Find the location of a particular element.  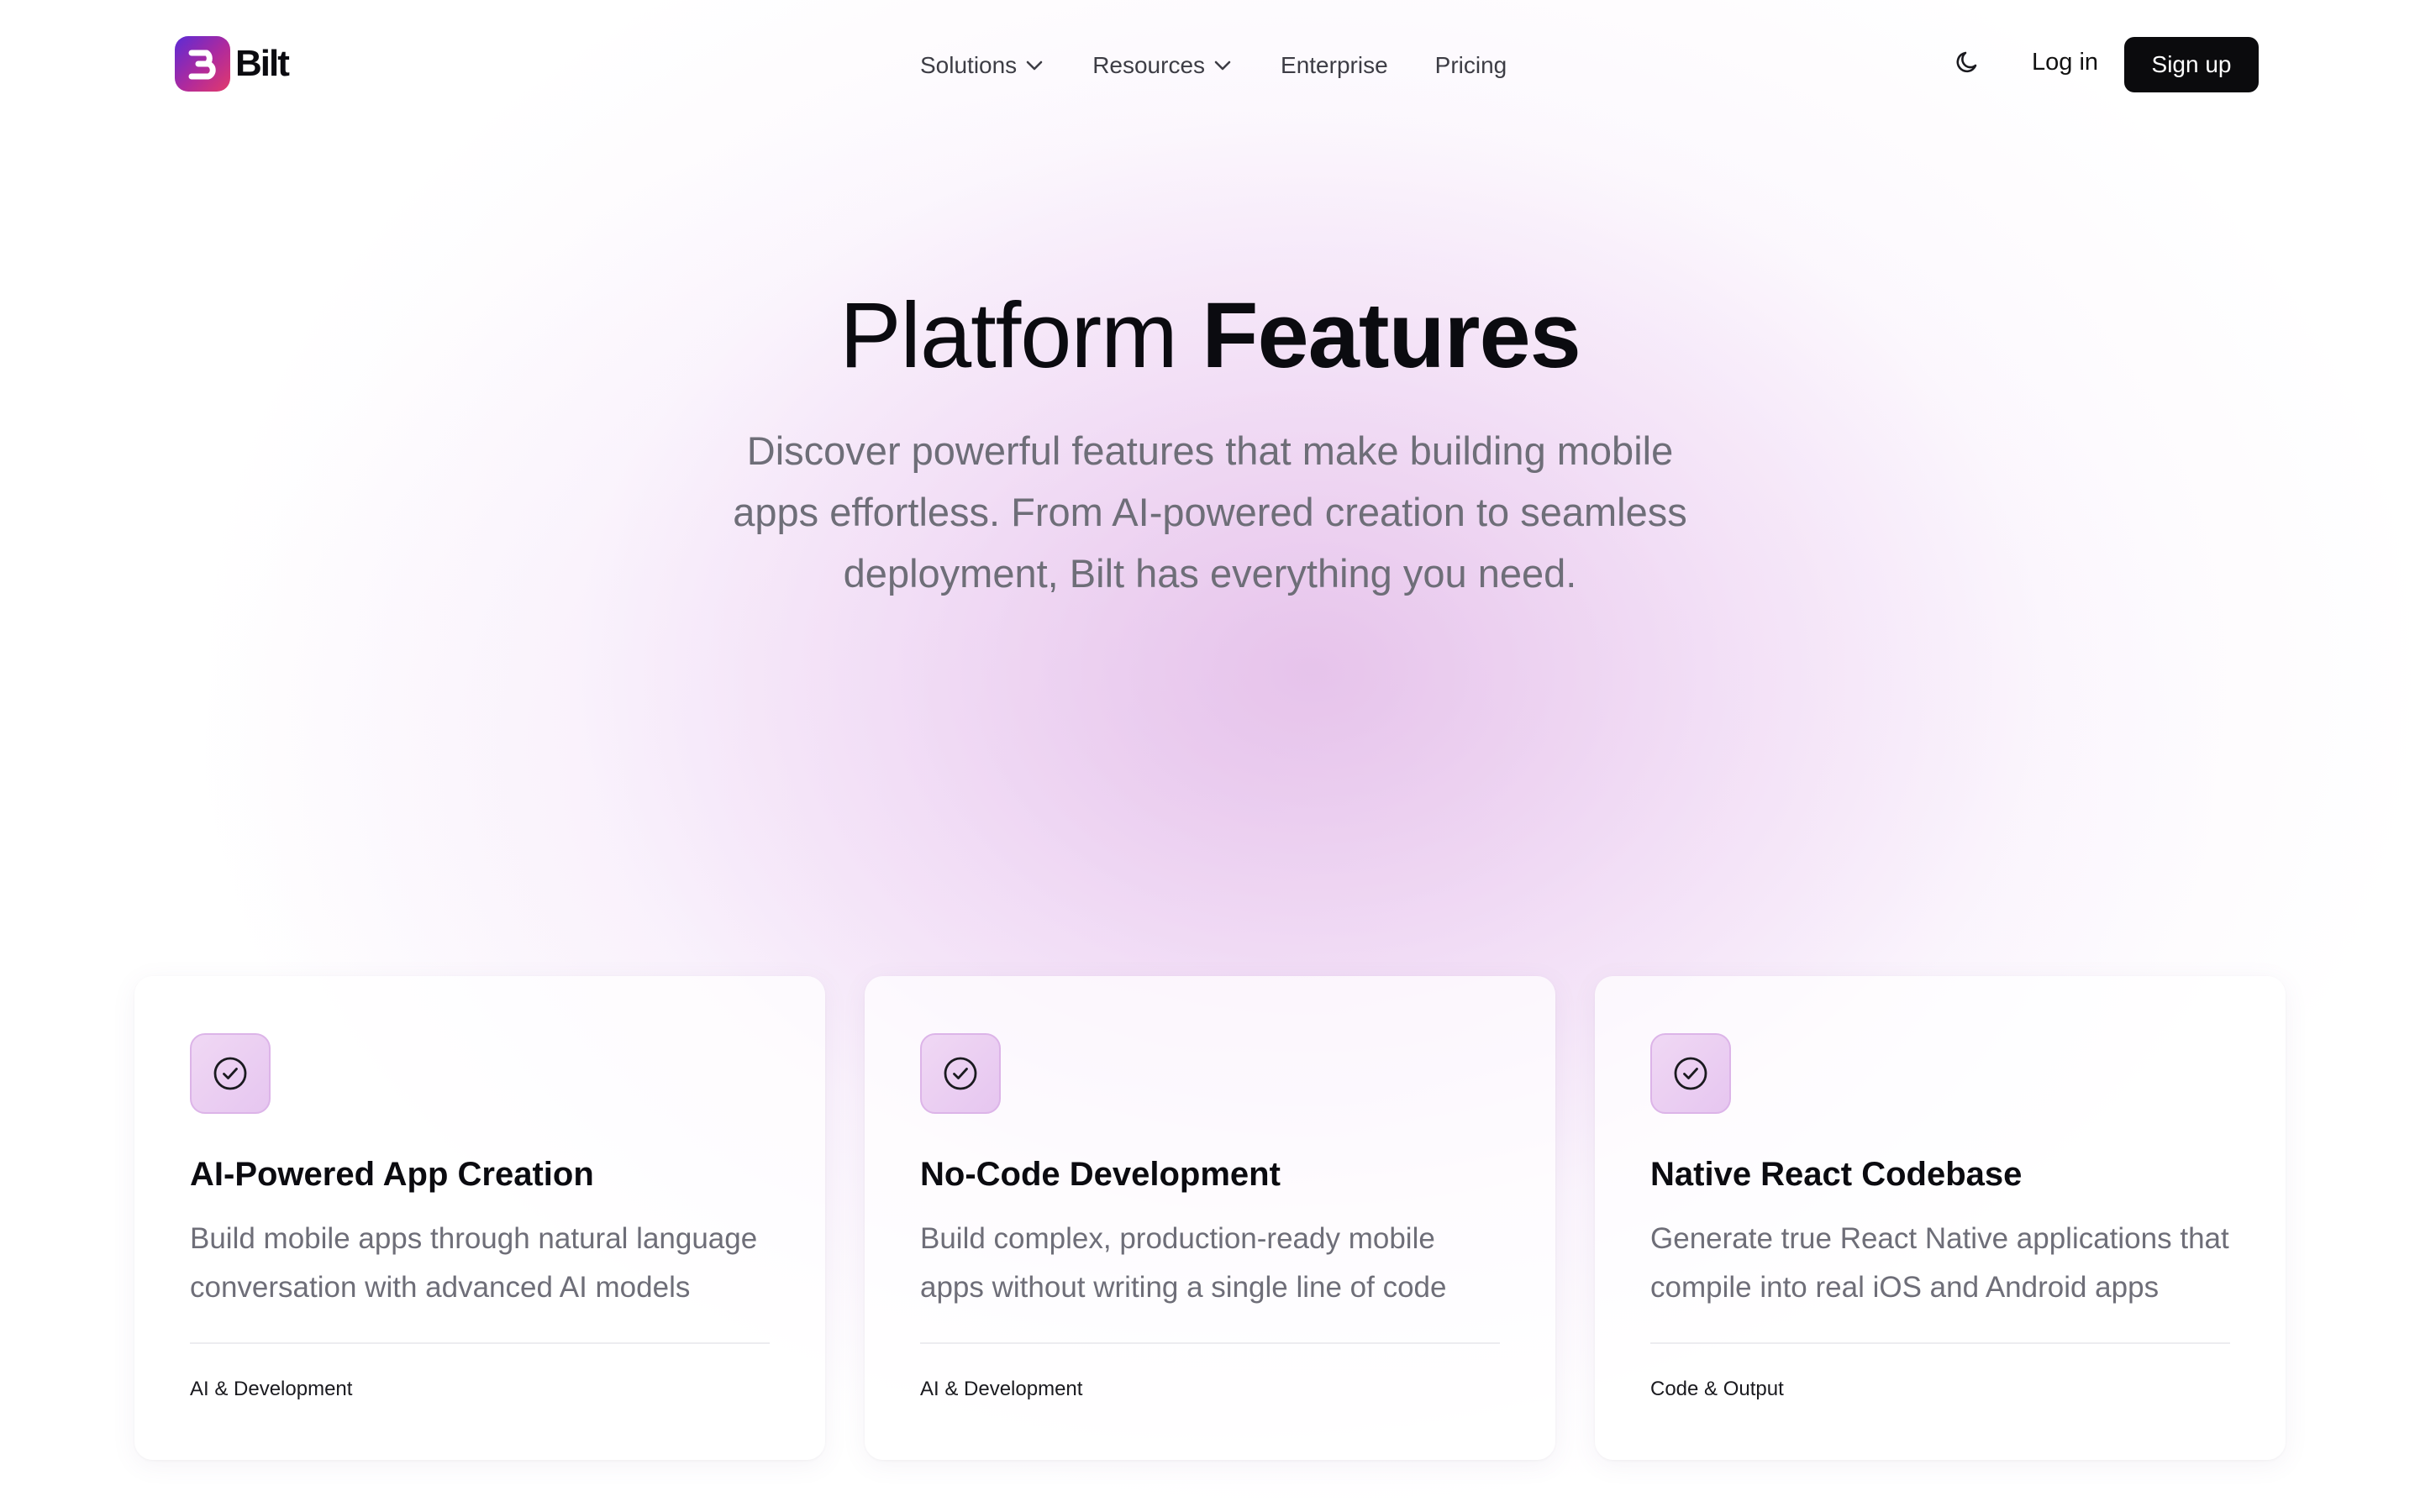

moon-icon is located at coordinates (1968, 64).